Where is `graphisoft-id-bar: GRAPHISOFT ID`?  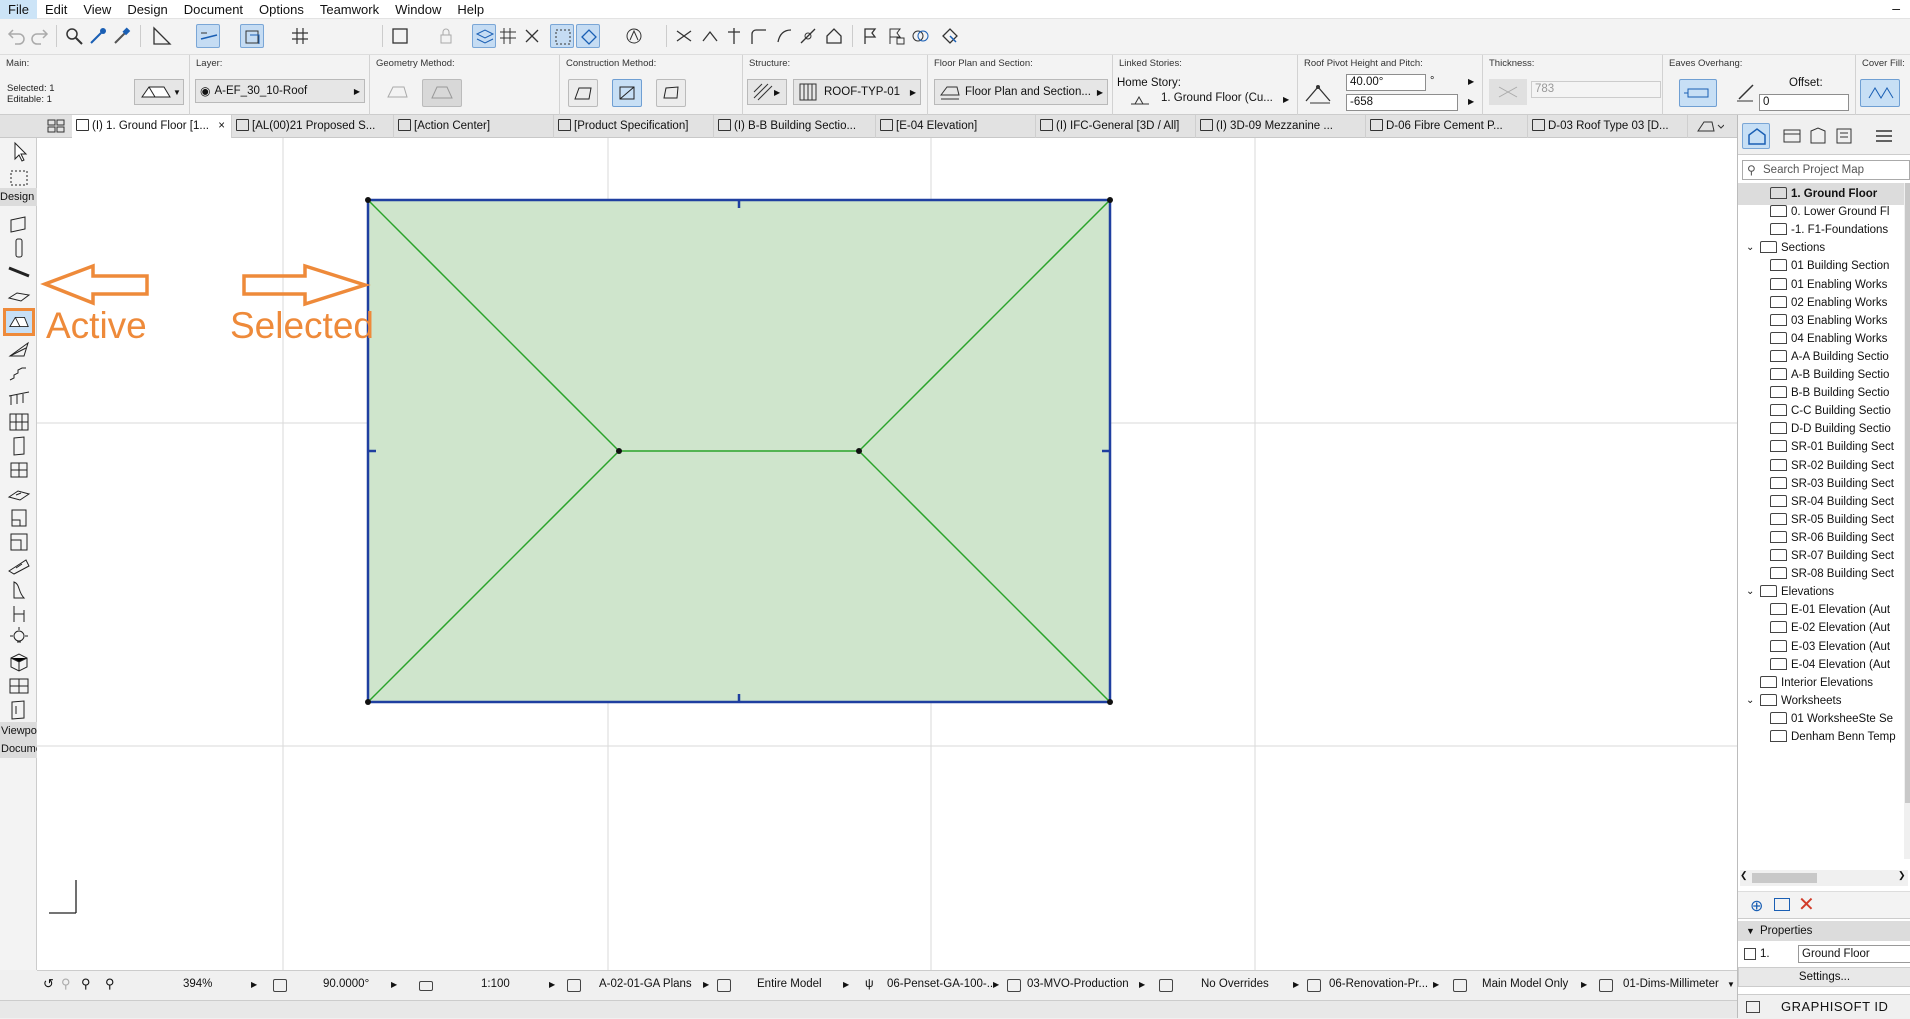 graphisoft-id-bar: GRAPHISOFT ID is located at coordinates (1824, 1006).